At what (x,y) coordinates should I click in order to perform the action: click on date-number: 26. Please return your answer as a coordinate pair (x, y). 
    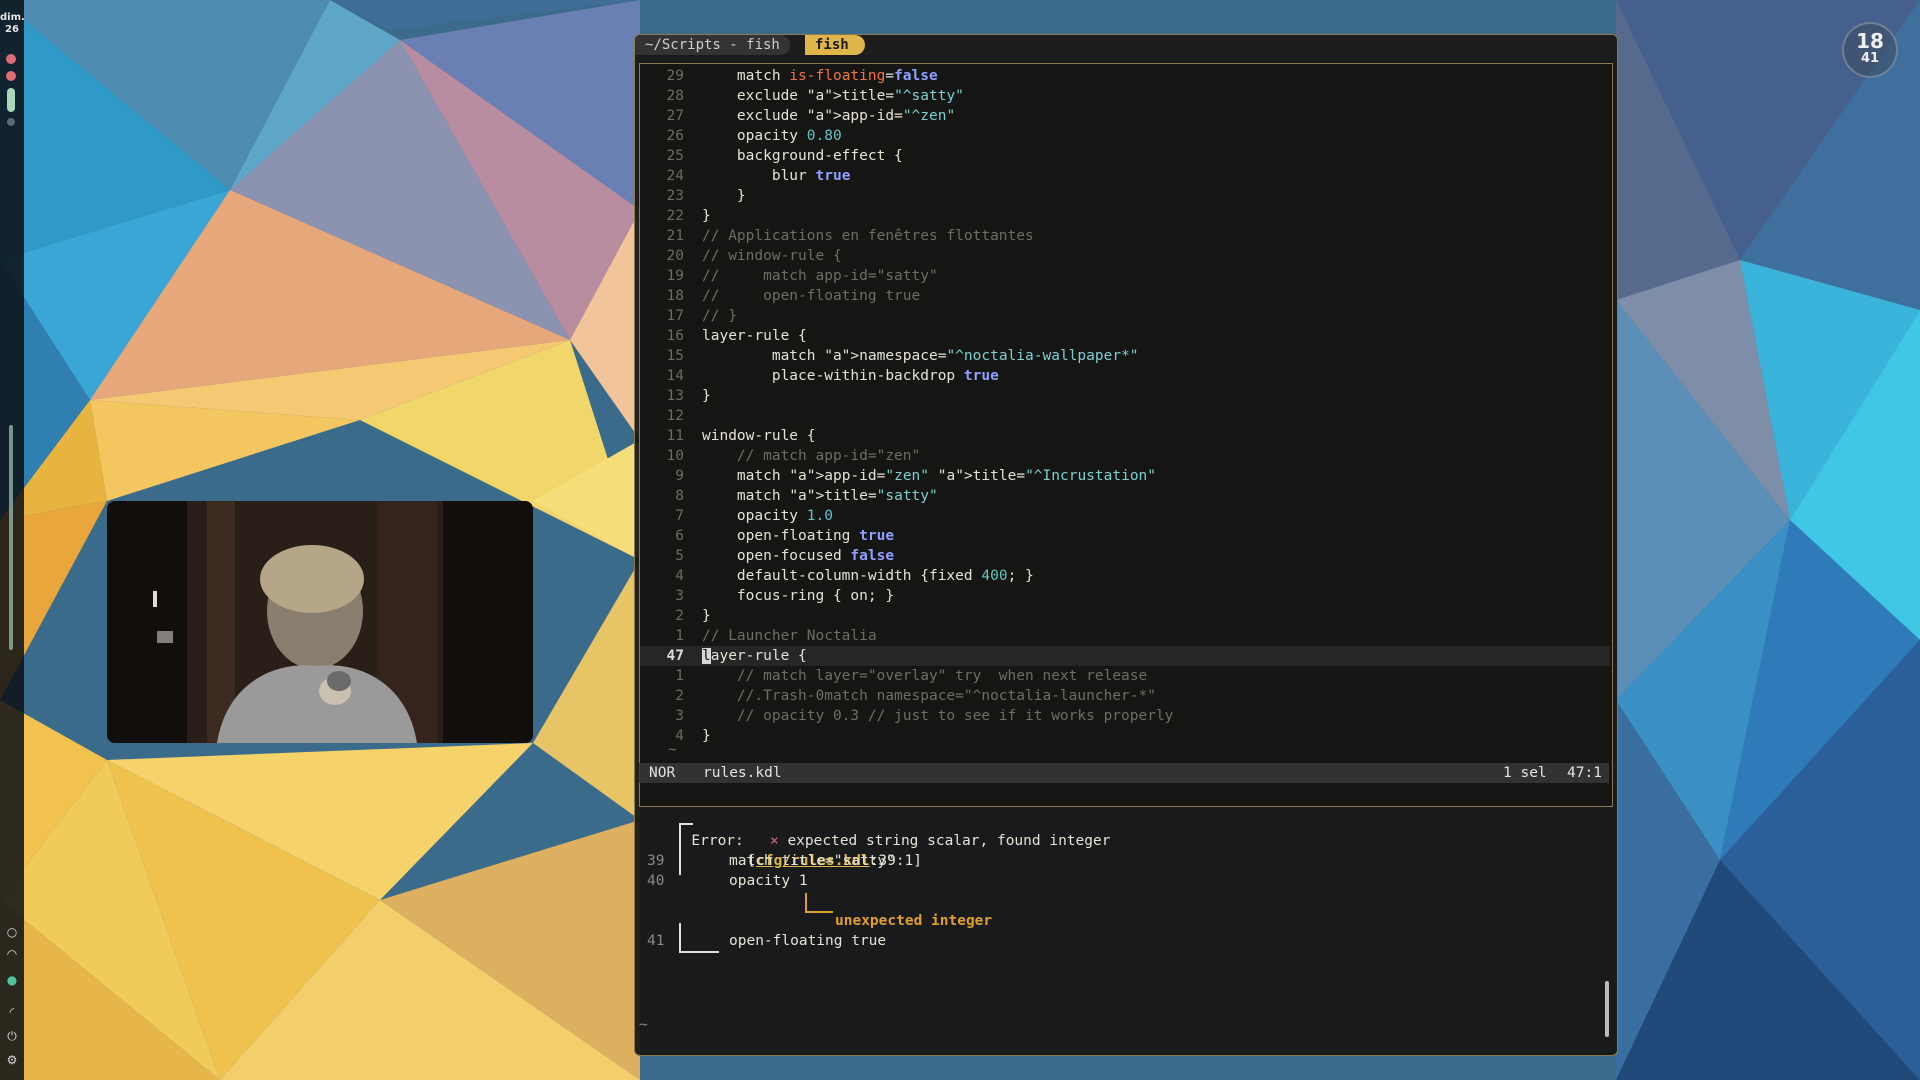
    Looking at the image, I should click on (12, 29).